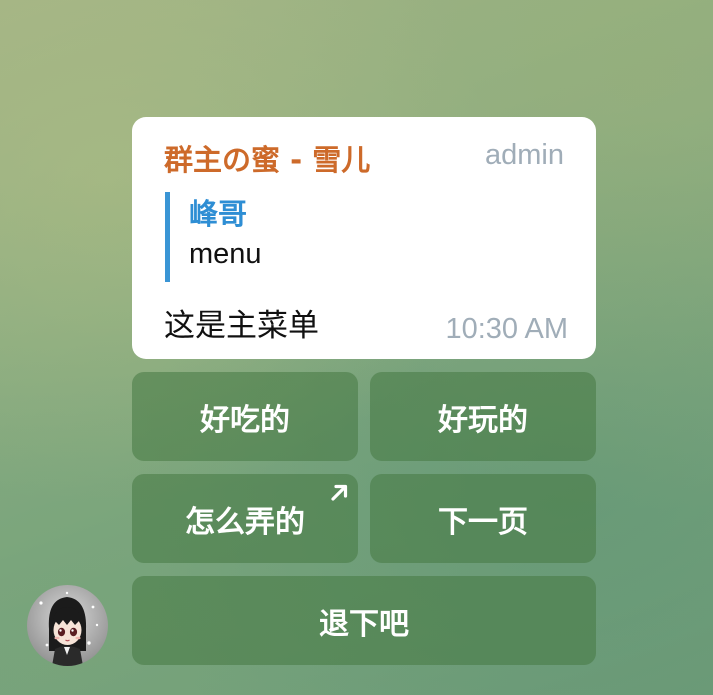  I want to click on keyboard-button-fun: 好玩的, so click(483, 416).